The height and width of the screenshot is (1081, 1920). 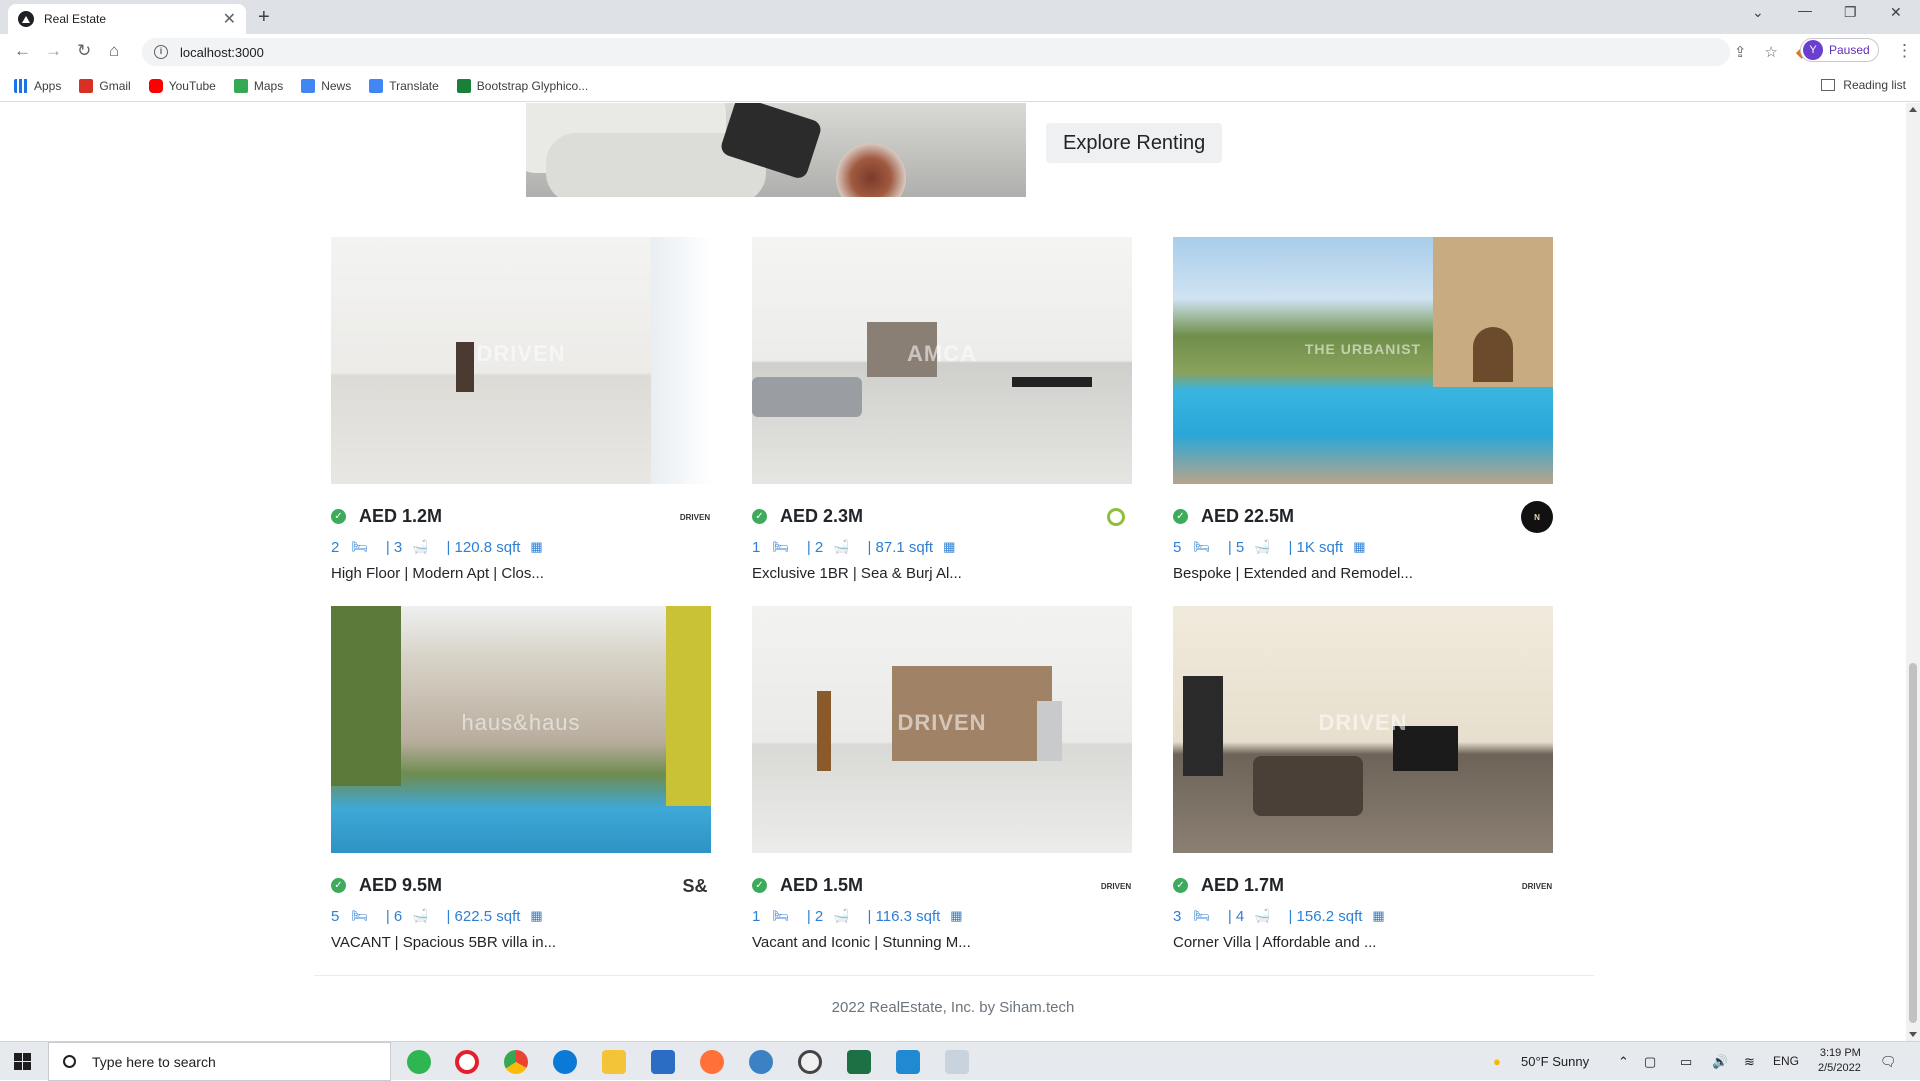 I want to click on bookmark-news: News, so click(x=326, y=85).